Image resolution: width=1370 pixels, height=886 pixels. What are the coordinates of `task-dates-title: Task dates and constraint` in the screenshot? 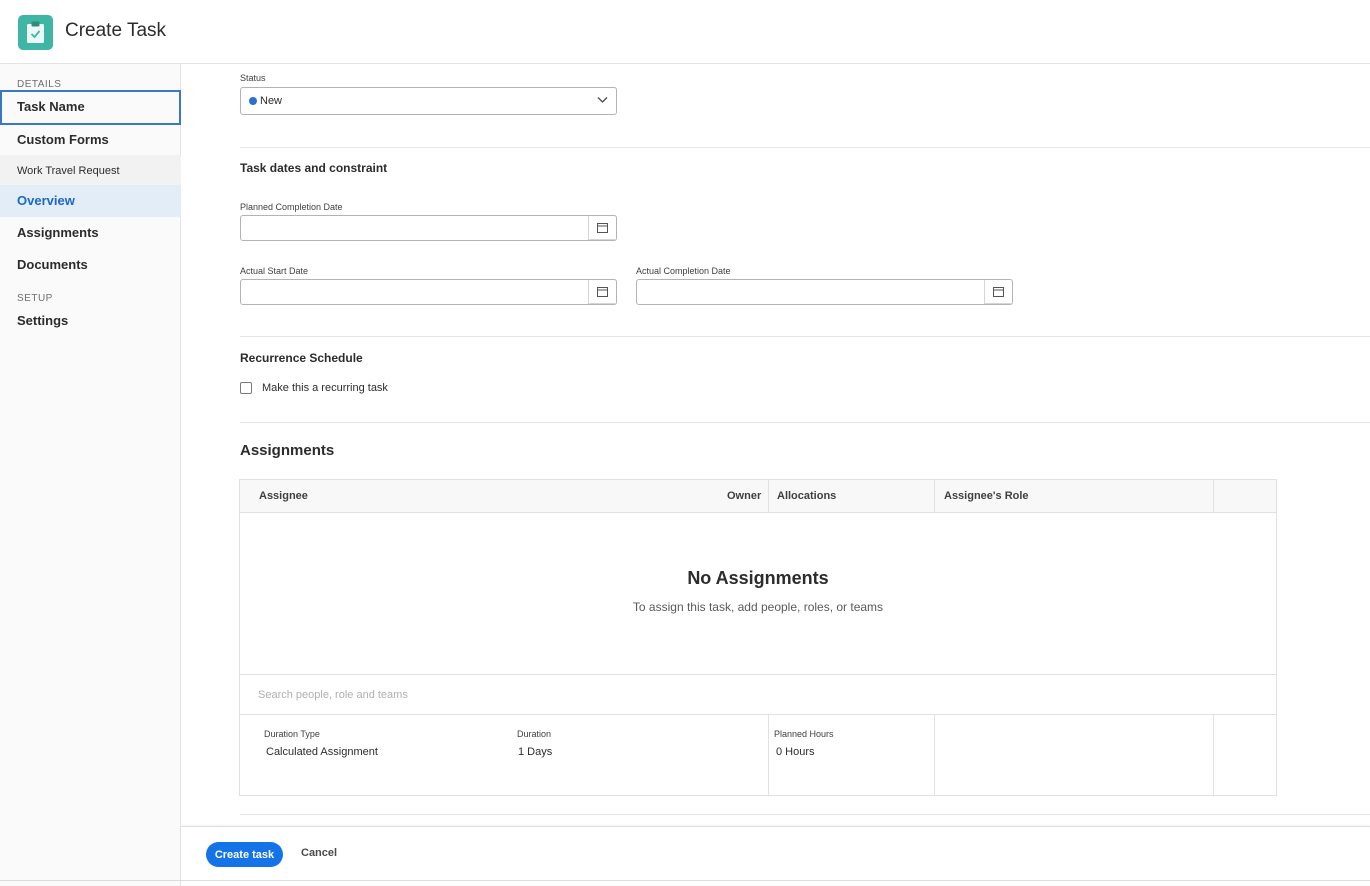 It's located at (314, 168).